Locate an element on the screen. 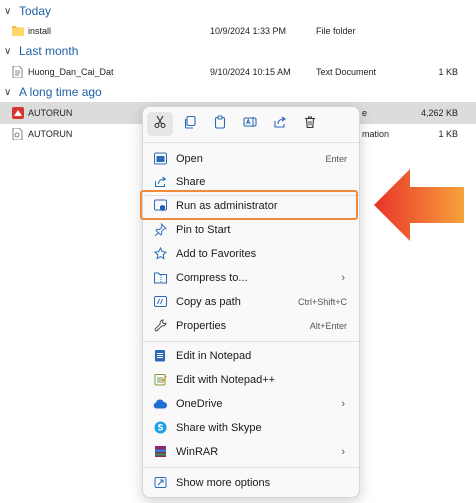  context-menu-toolbar is located at coordinates (251, 124).